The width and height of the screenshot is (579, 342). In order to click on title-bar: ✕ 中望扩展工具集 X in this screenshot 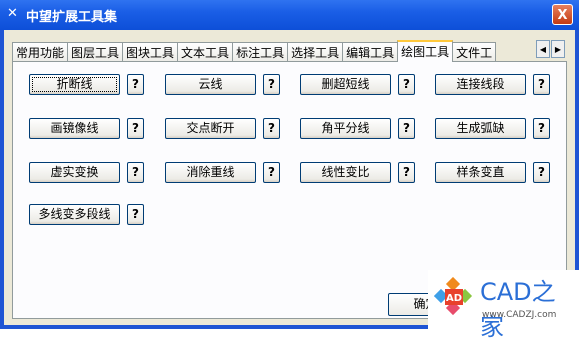, I will do `click(289, 15)`.